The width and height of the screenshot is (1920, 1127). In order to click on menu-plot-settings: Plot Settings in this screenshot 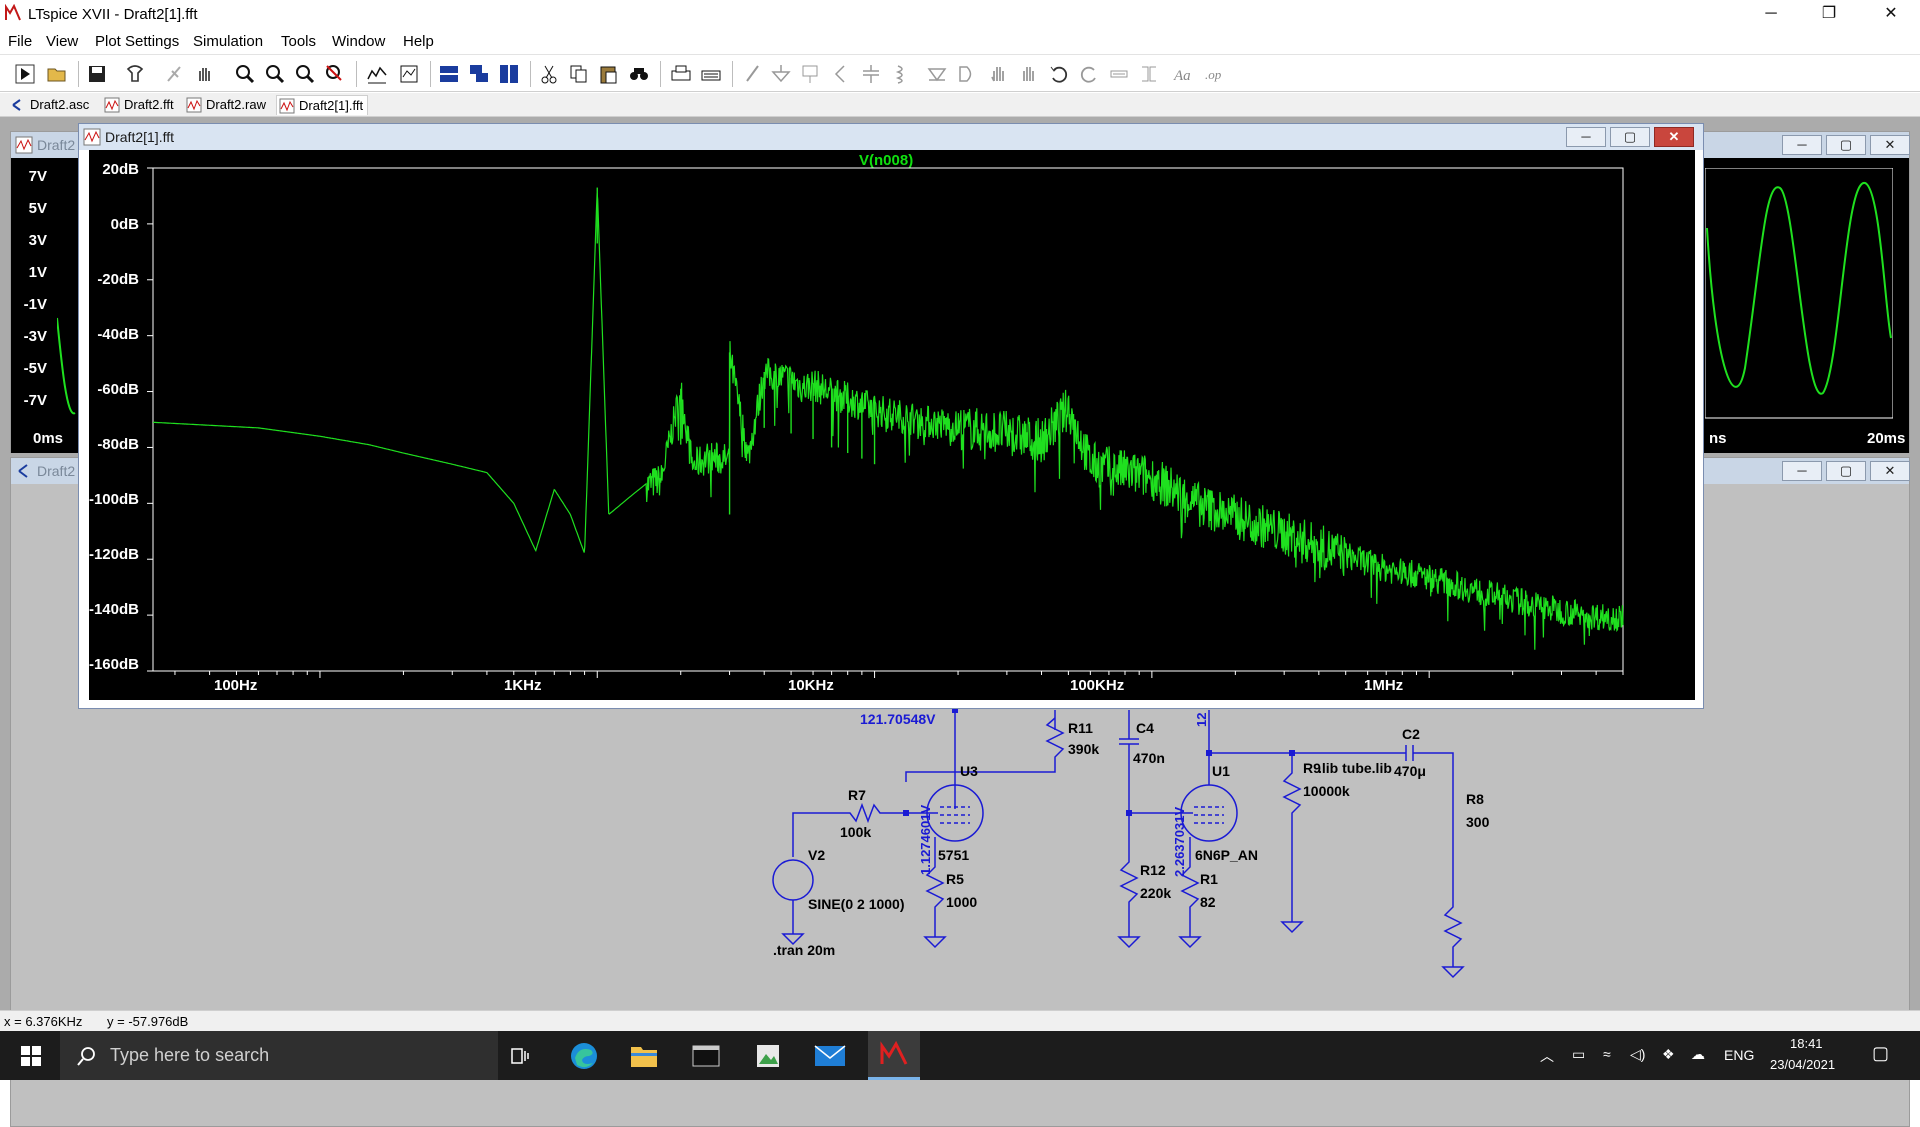, I will do `click(137, 41)`.